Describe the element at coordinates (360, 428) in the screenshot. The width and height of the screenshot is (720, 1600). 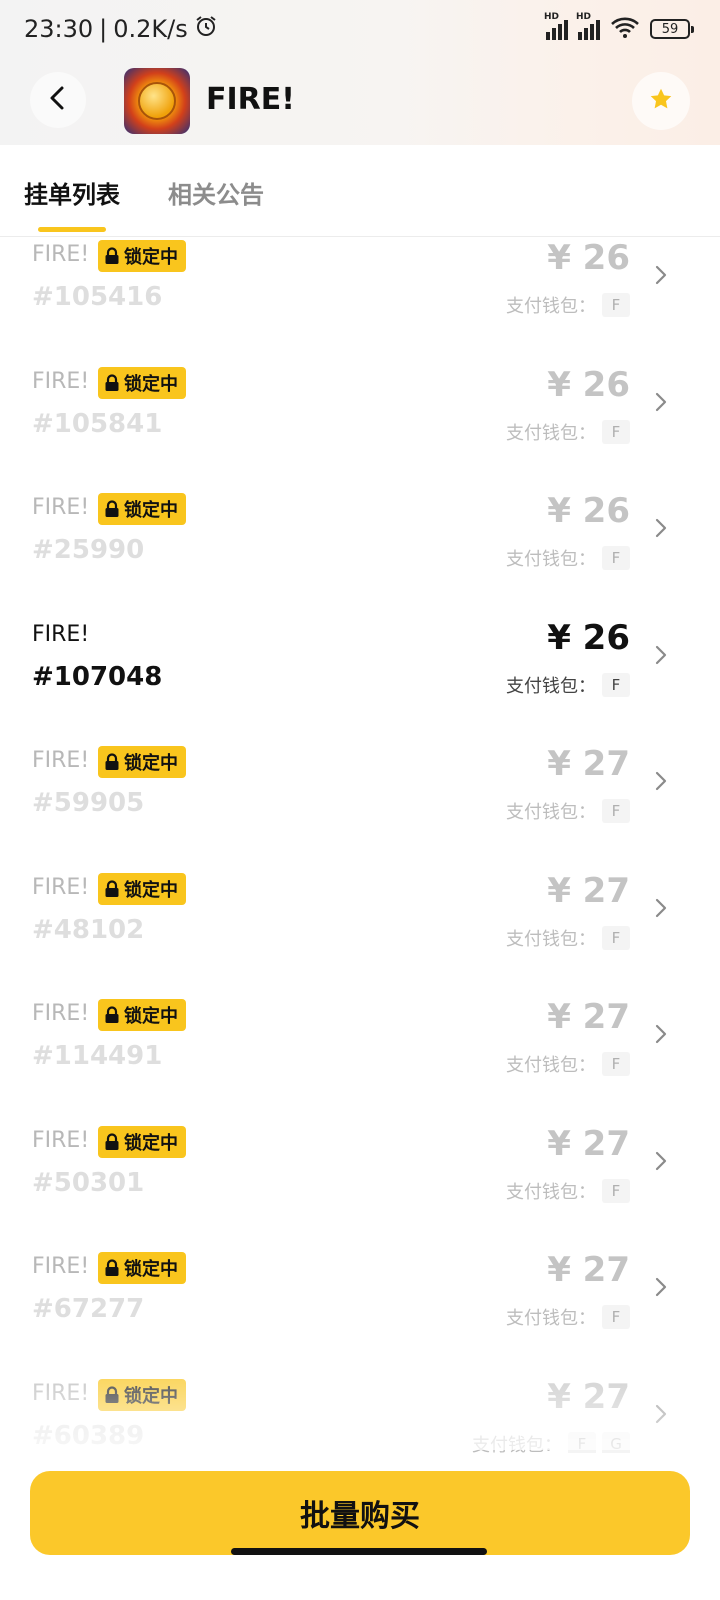
I see `listing-row: FIRE! 锁定中 #105841 ¥ 26 支付钱包： F` at that location.